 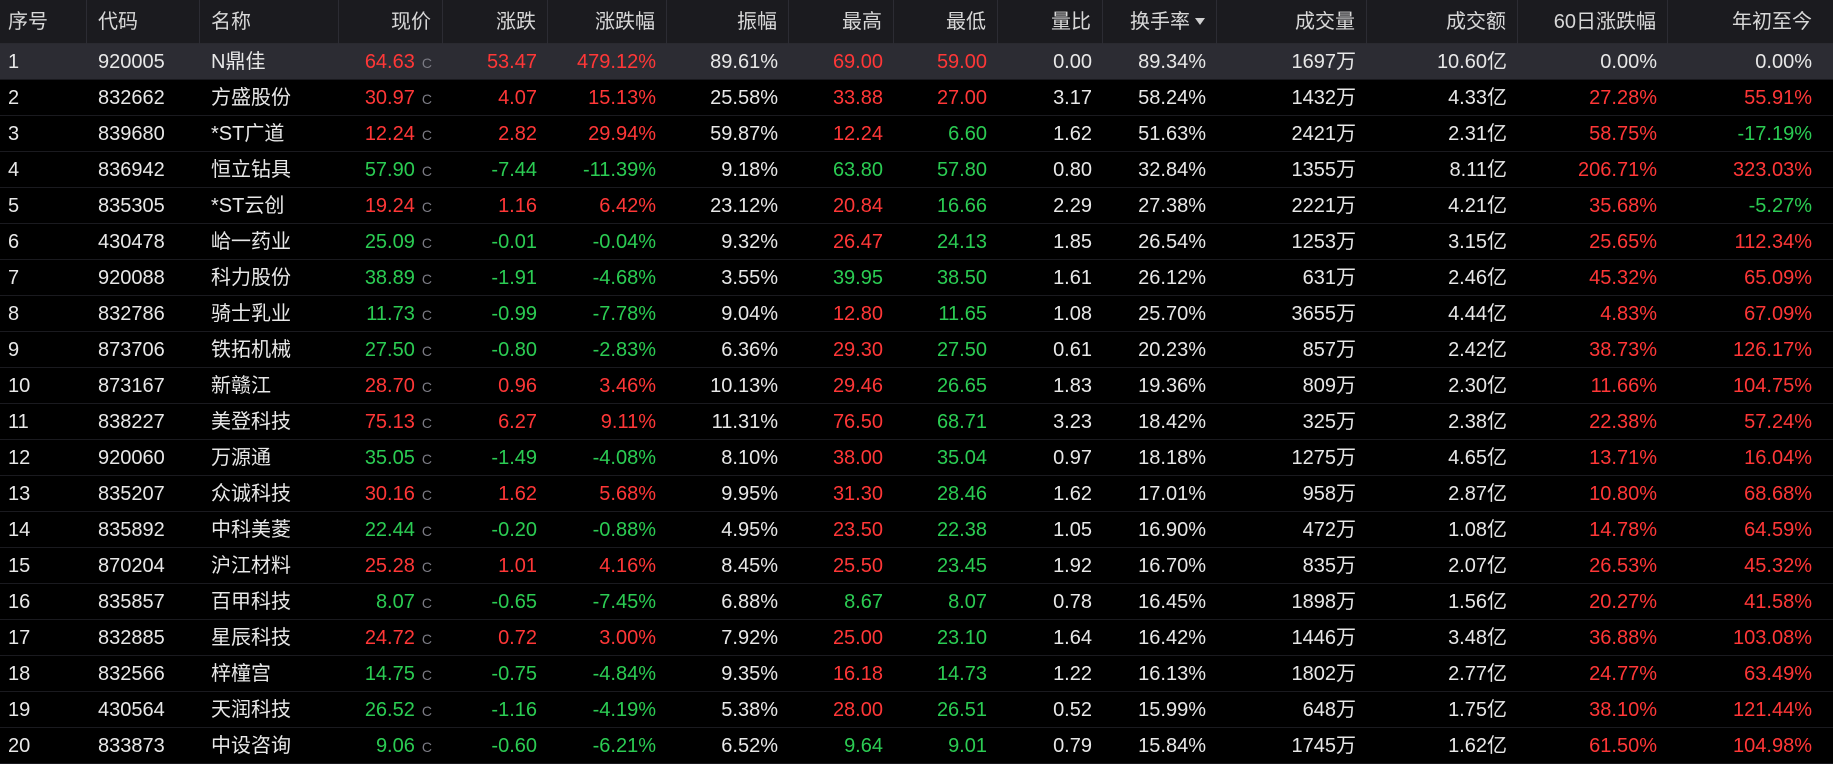 What do you see at coordinates (1324, 62) in the screenshot?
I see `volume-value: 1697万` at bounding box center [1324, 62].